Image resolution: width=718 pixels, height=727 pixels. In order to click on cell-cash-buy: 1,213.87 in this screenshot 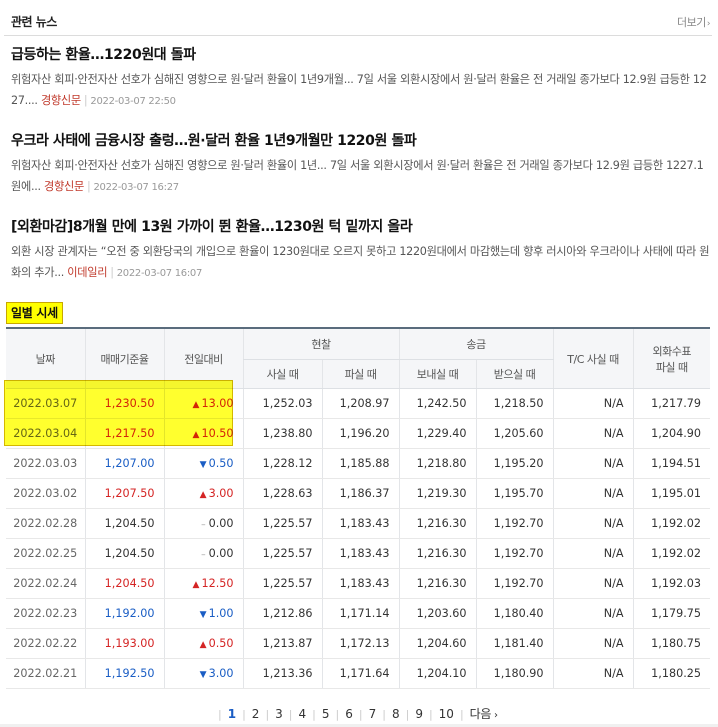, I will do `click(282, 643)`.